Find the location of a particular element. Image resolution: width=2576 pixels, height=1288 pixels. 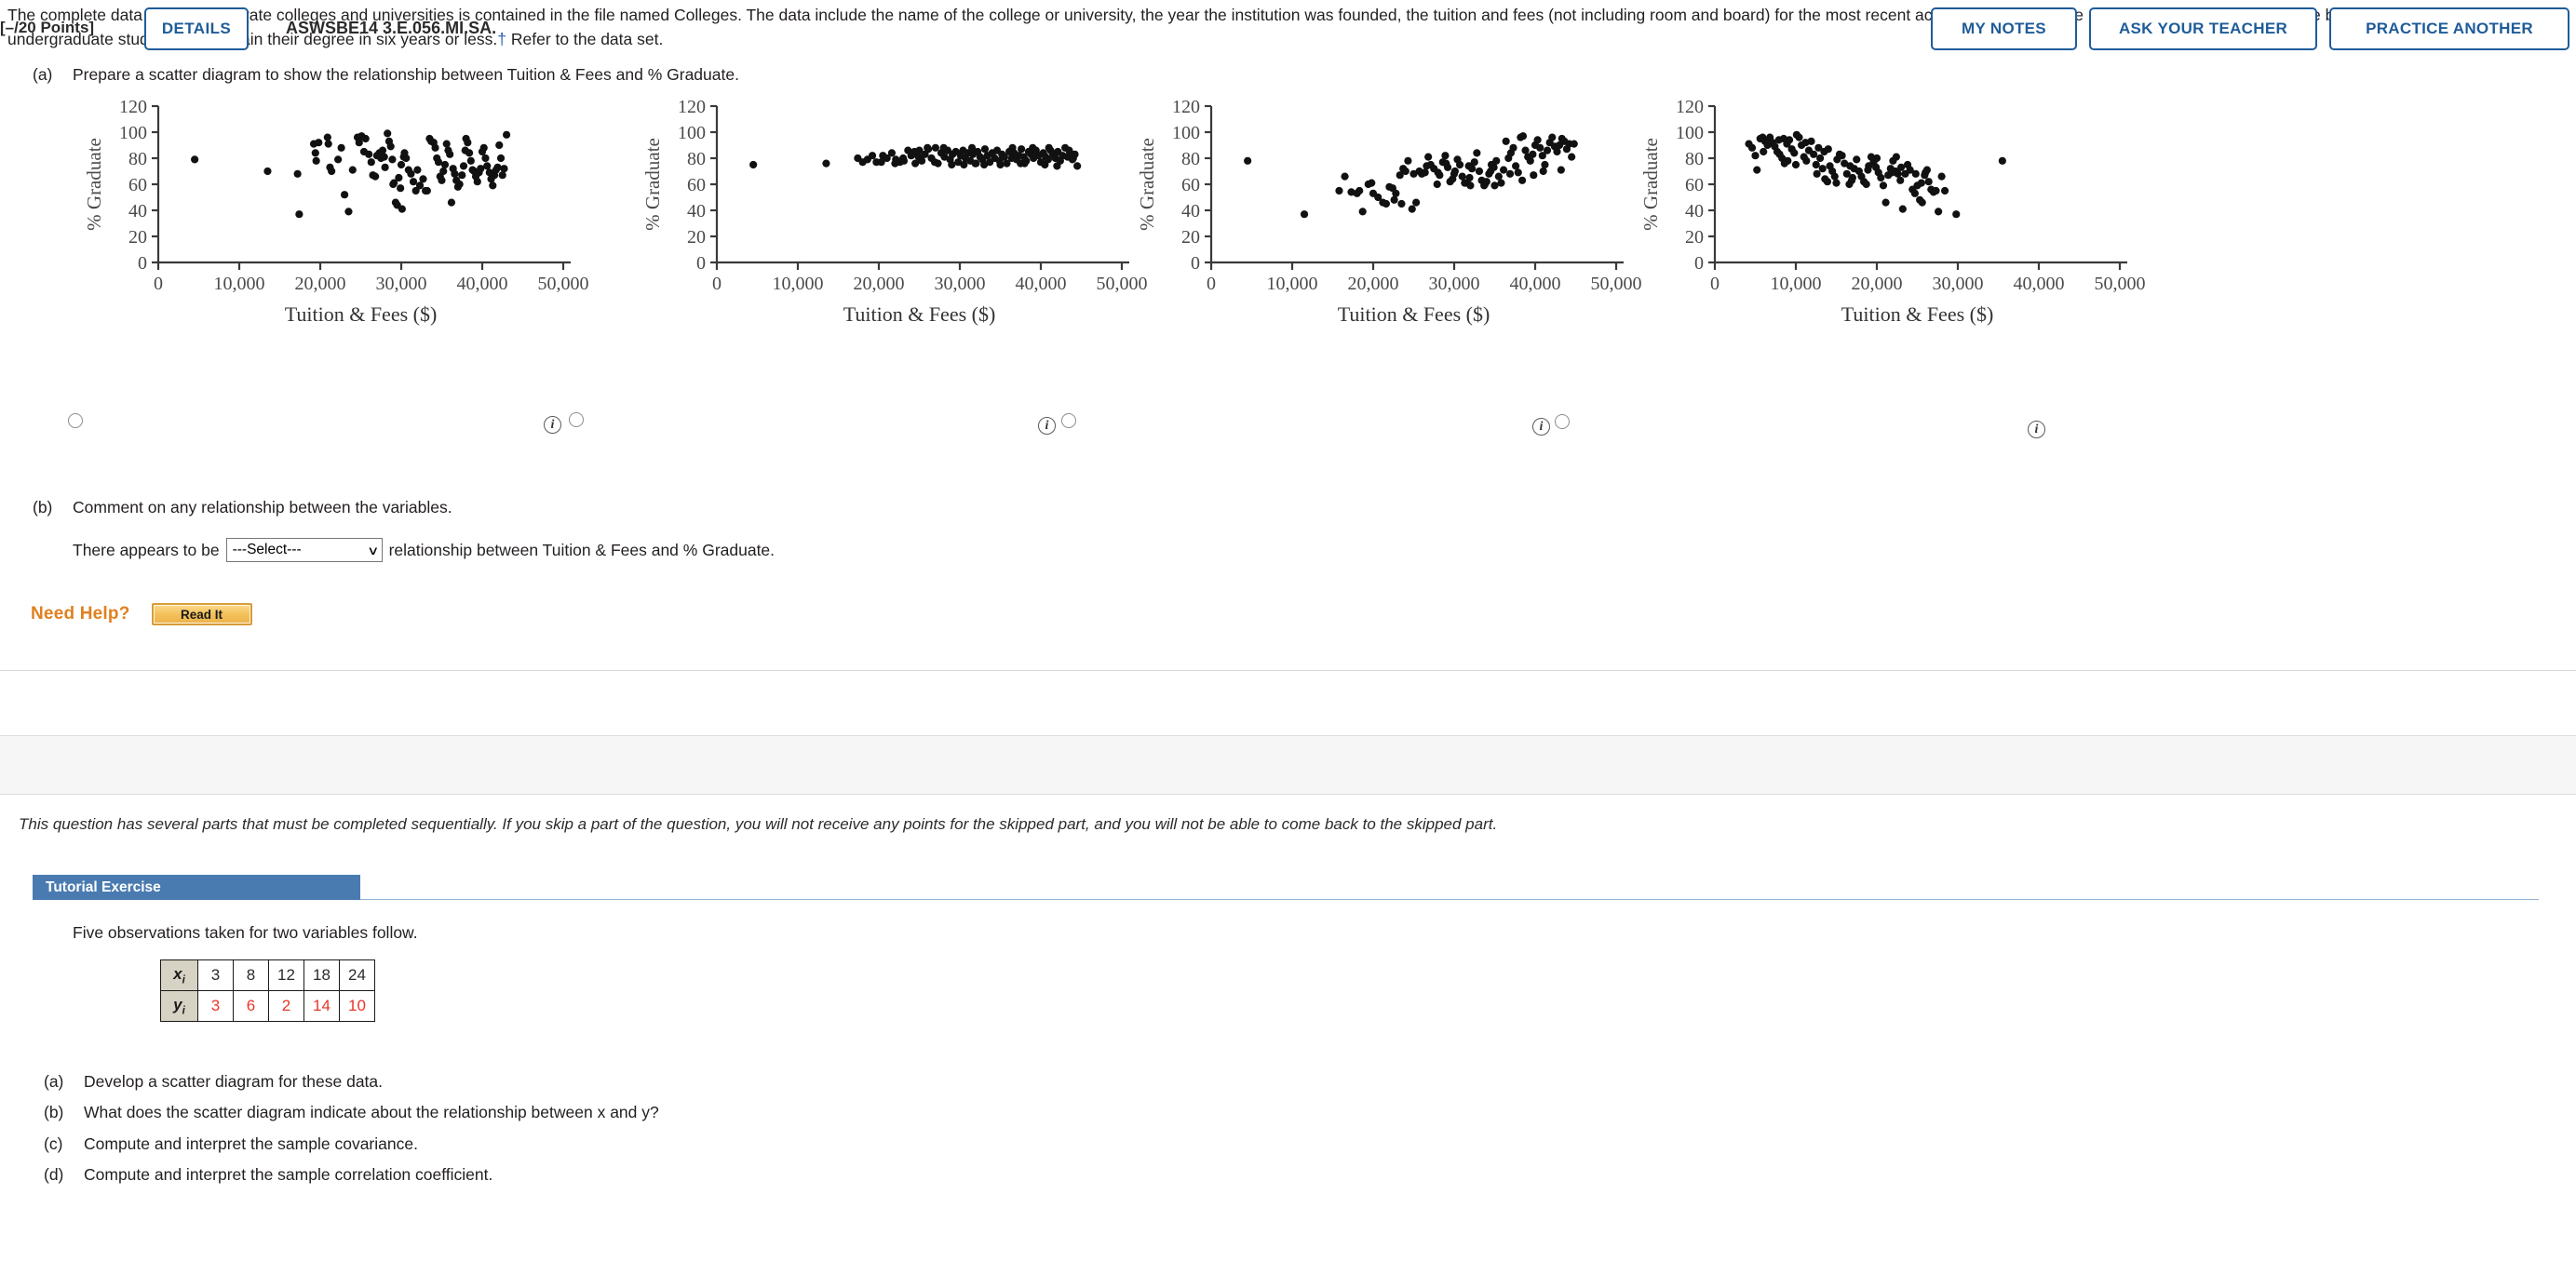

x-value-cell: 3 is located at coordinates (215, 975).